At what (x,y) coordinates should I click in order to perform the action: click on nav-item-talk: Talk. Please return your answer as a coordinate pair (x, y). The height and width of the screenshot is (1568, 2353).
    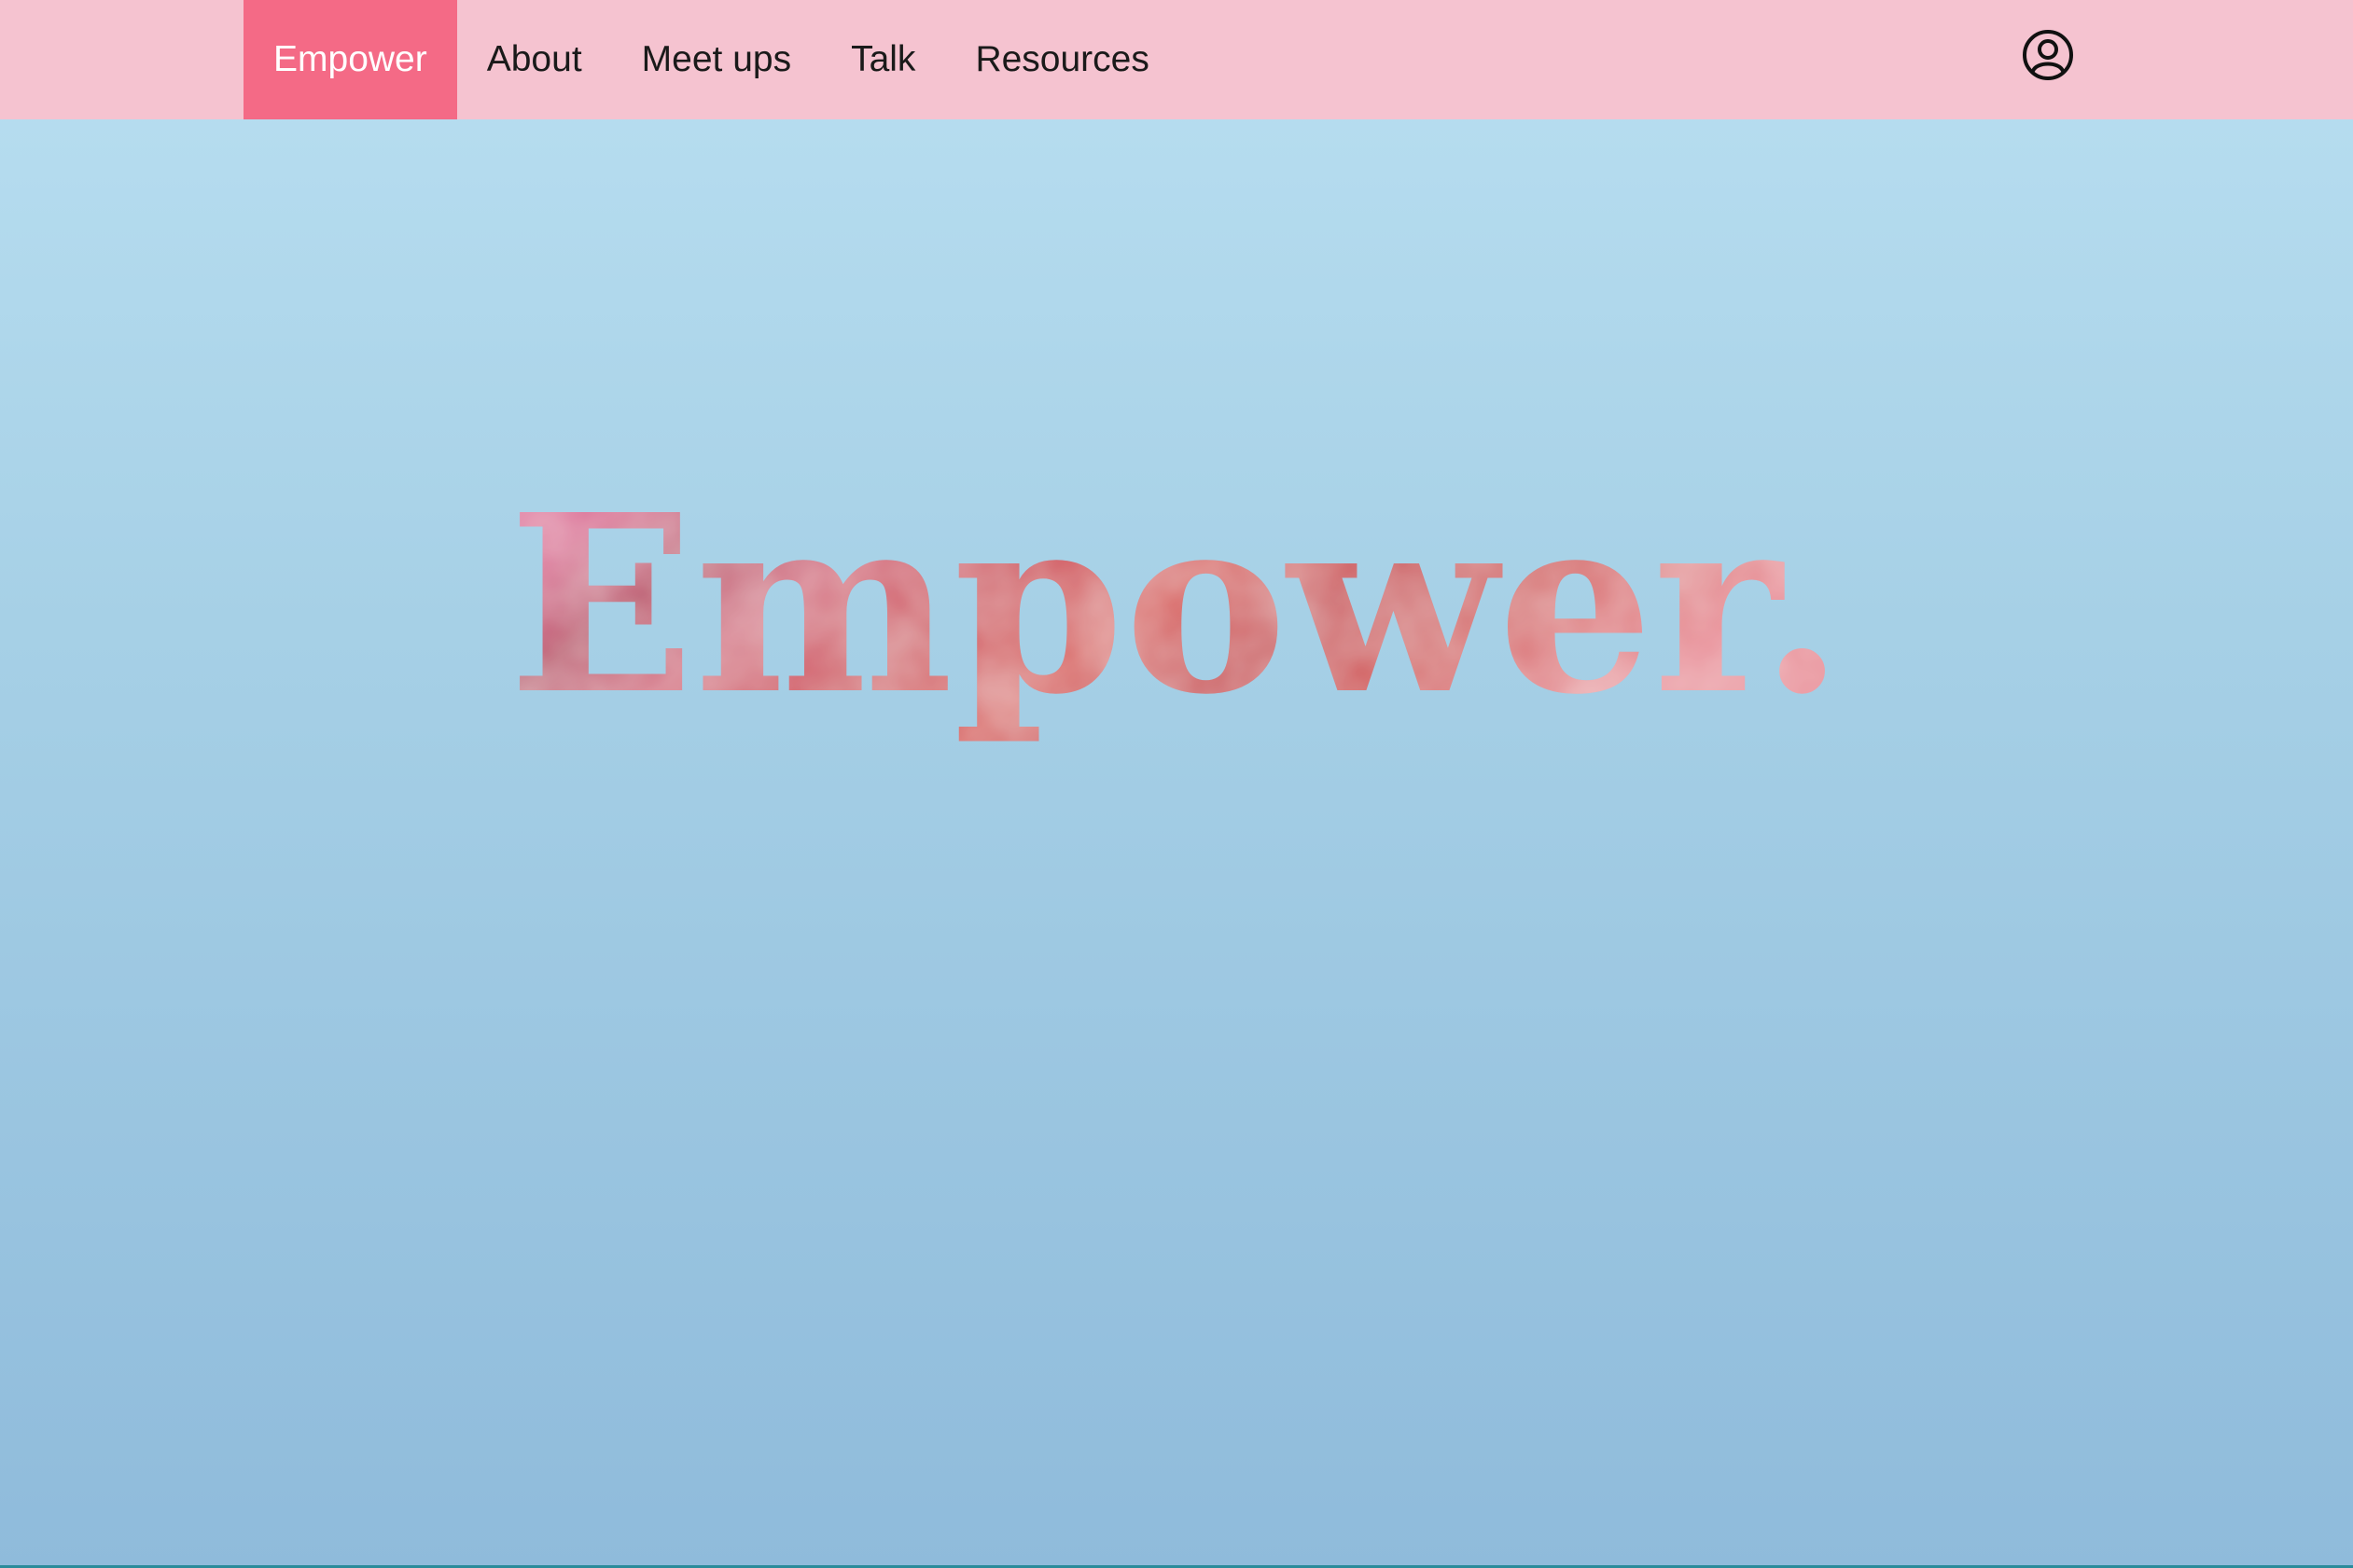
    Looking at the image, I should click on (883, 59).